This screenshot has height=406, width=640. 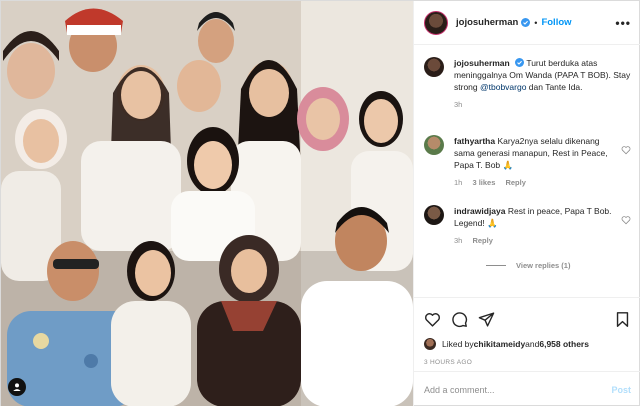 I want to click on add-comment-bar: Post, so click(x=527, y=388).